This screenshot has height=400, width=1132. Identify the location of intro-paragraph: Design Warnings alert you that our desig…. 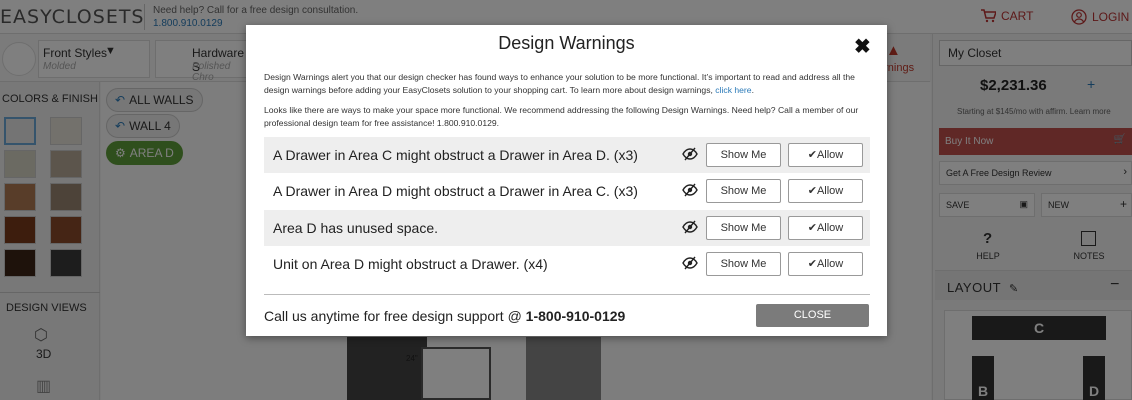
(567, 84).